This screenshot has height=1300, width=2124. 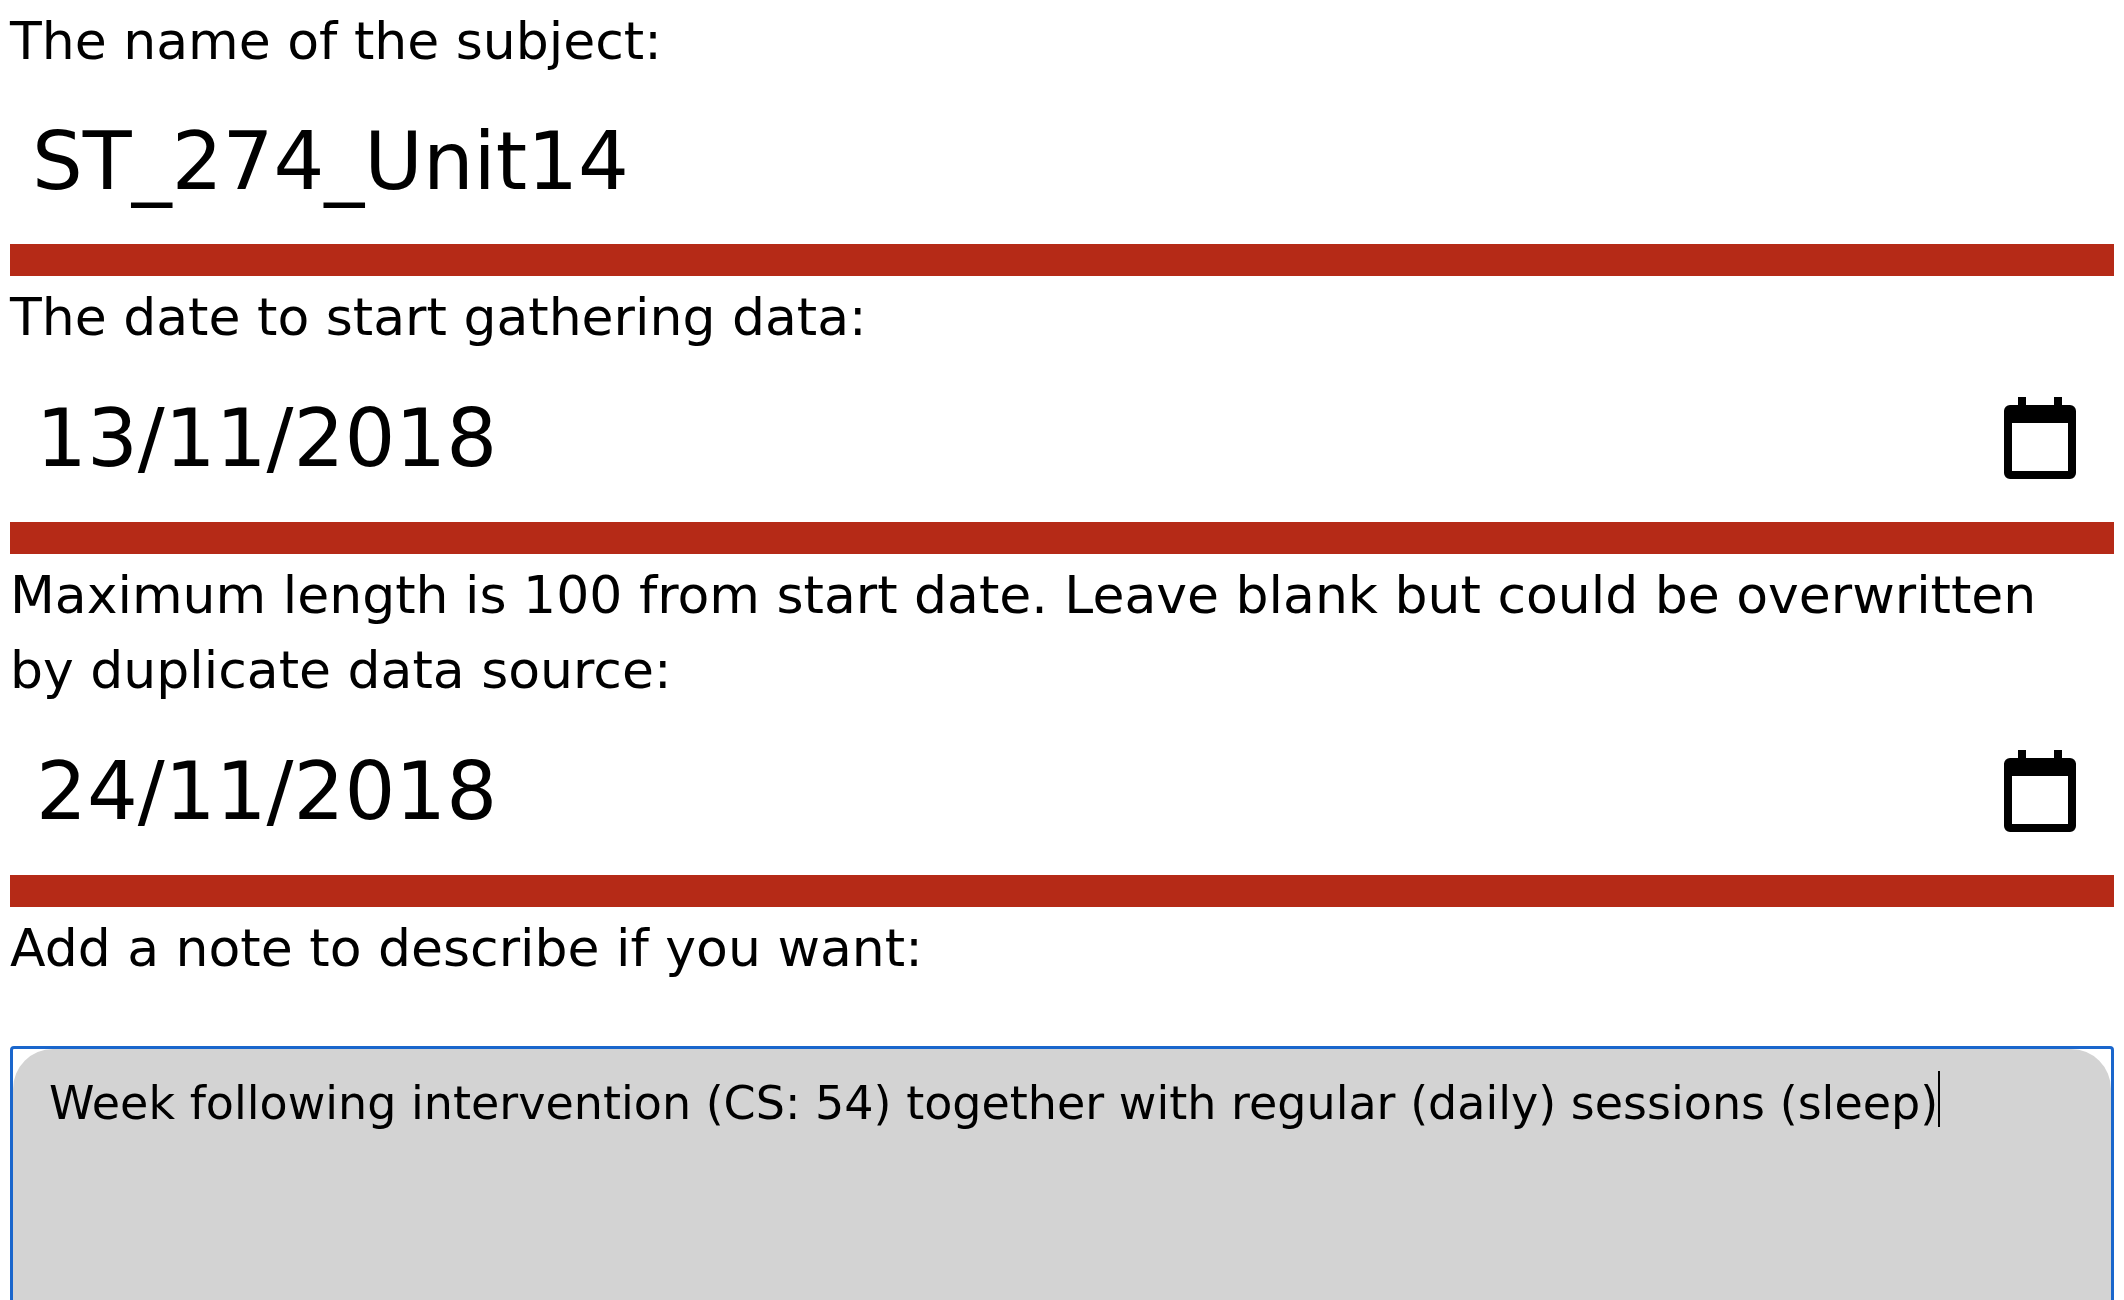 I want to click on text-cursor, so click(x=1939, y=1099).